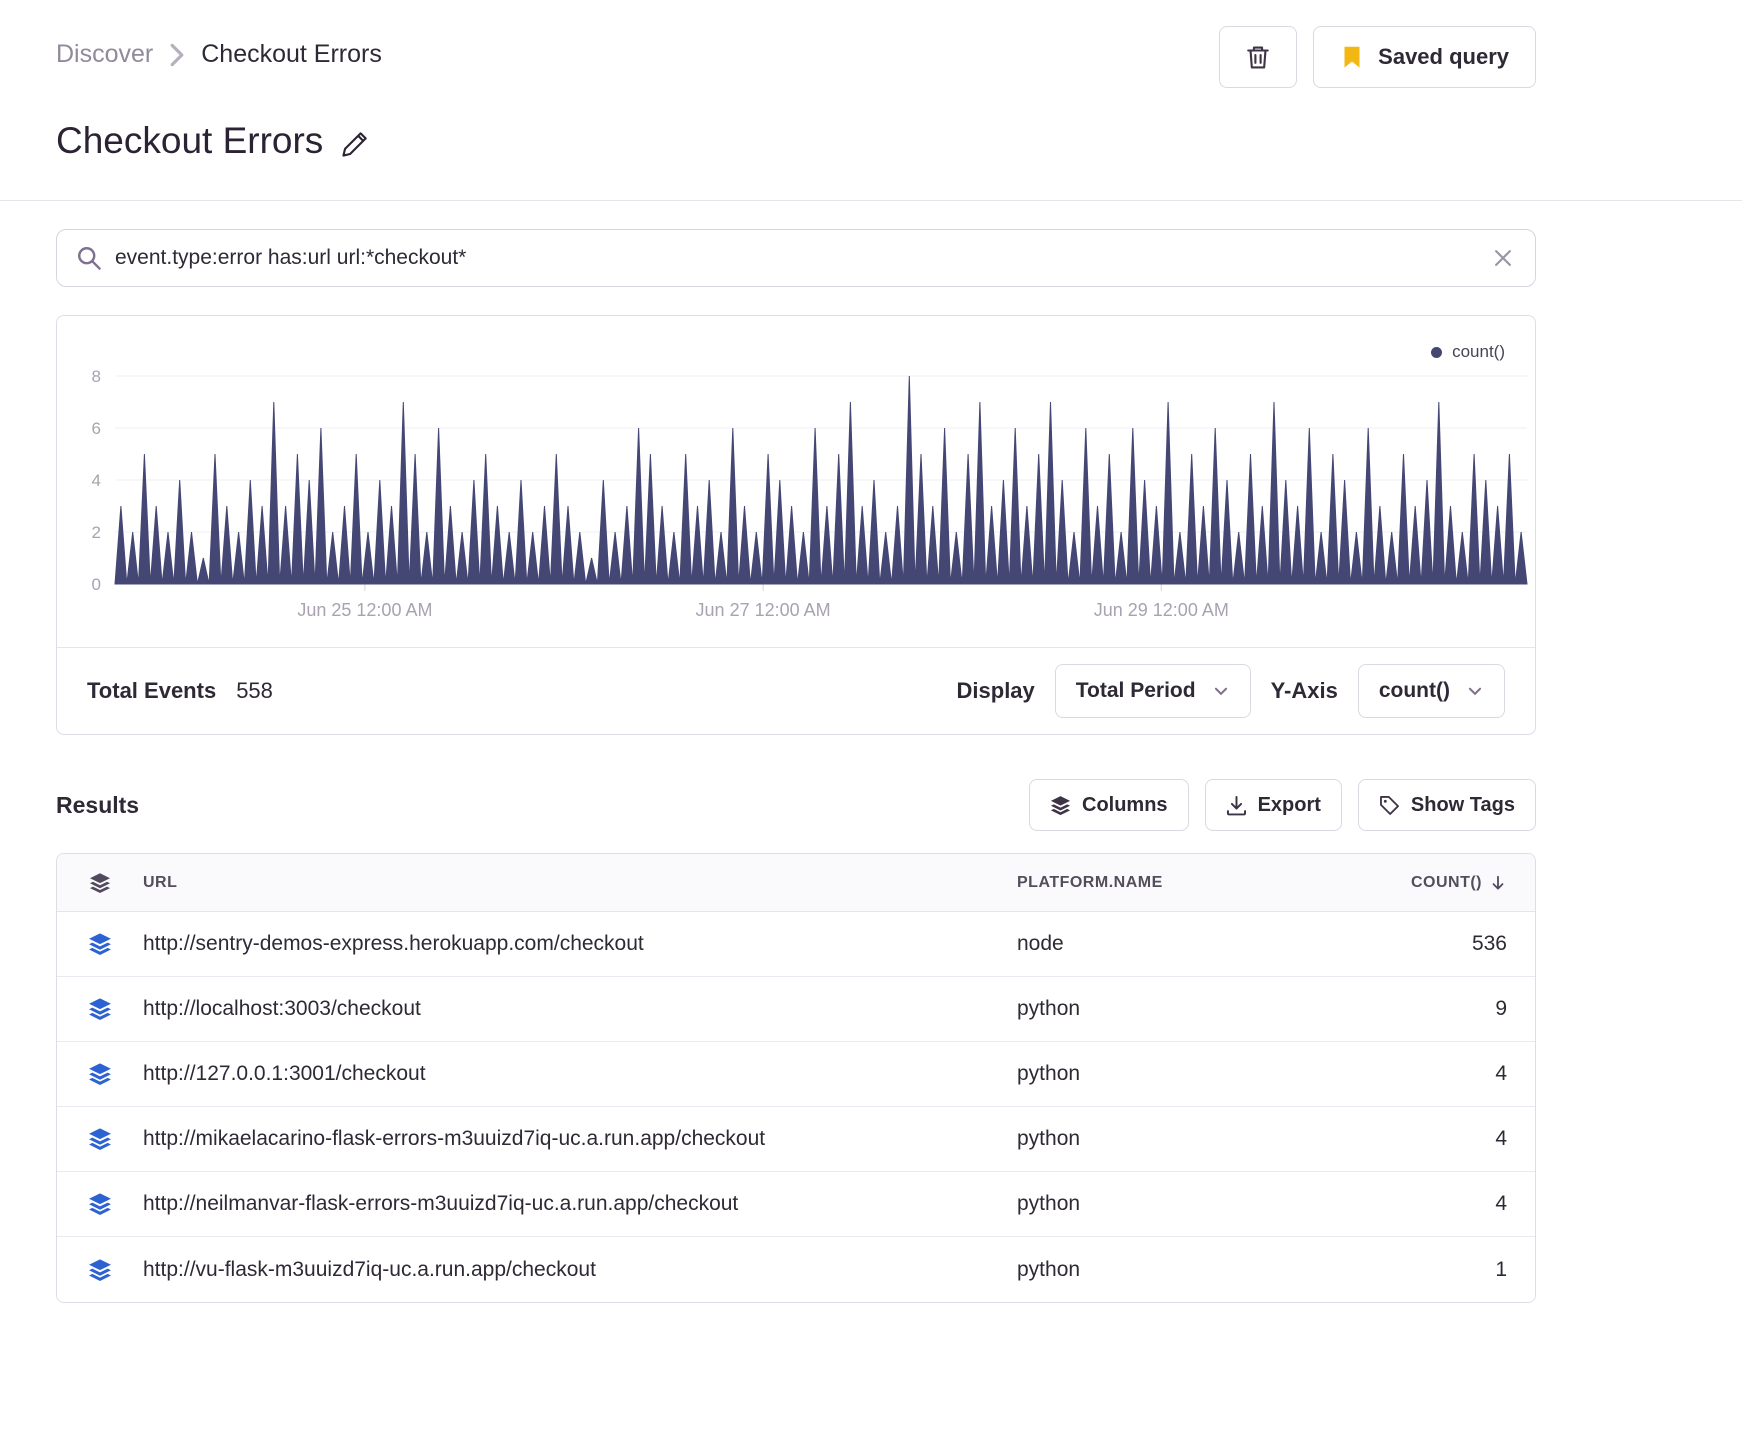 This screenshot has width=1742, height=1430. I want to click on svg-text: Jun 29 12:00 AM, so click(1161, 610).